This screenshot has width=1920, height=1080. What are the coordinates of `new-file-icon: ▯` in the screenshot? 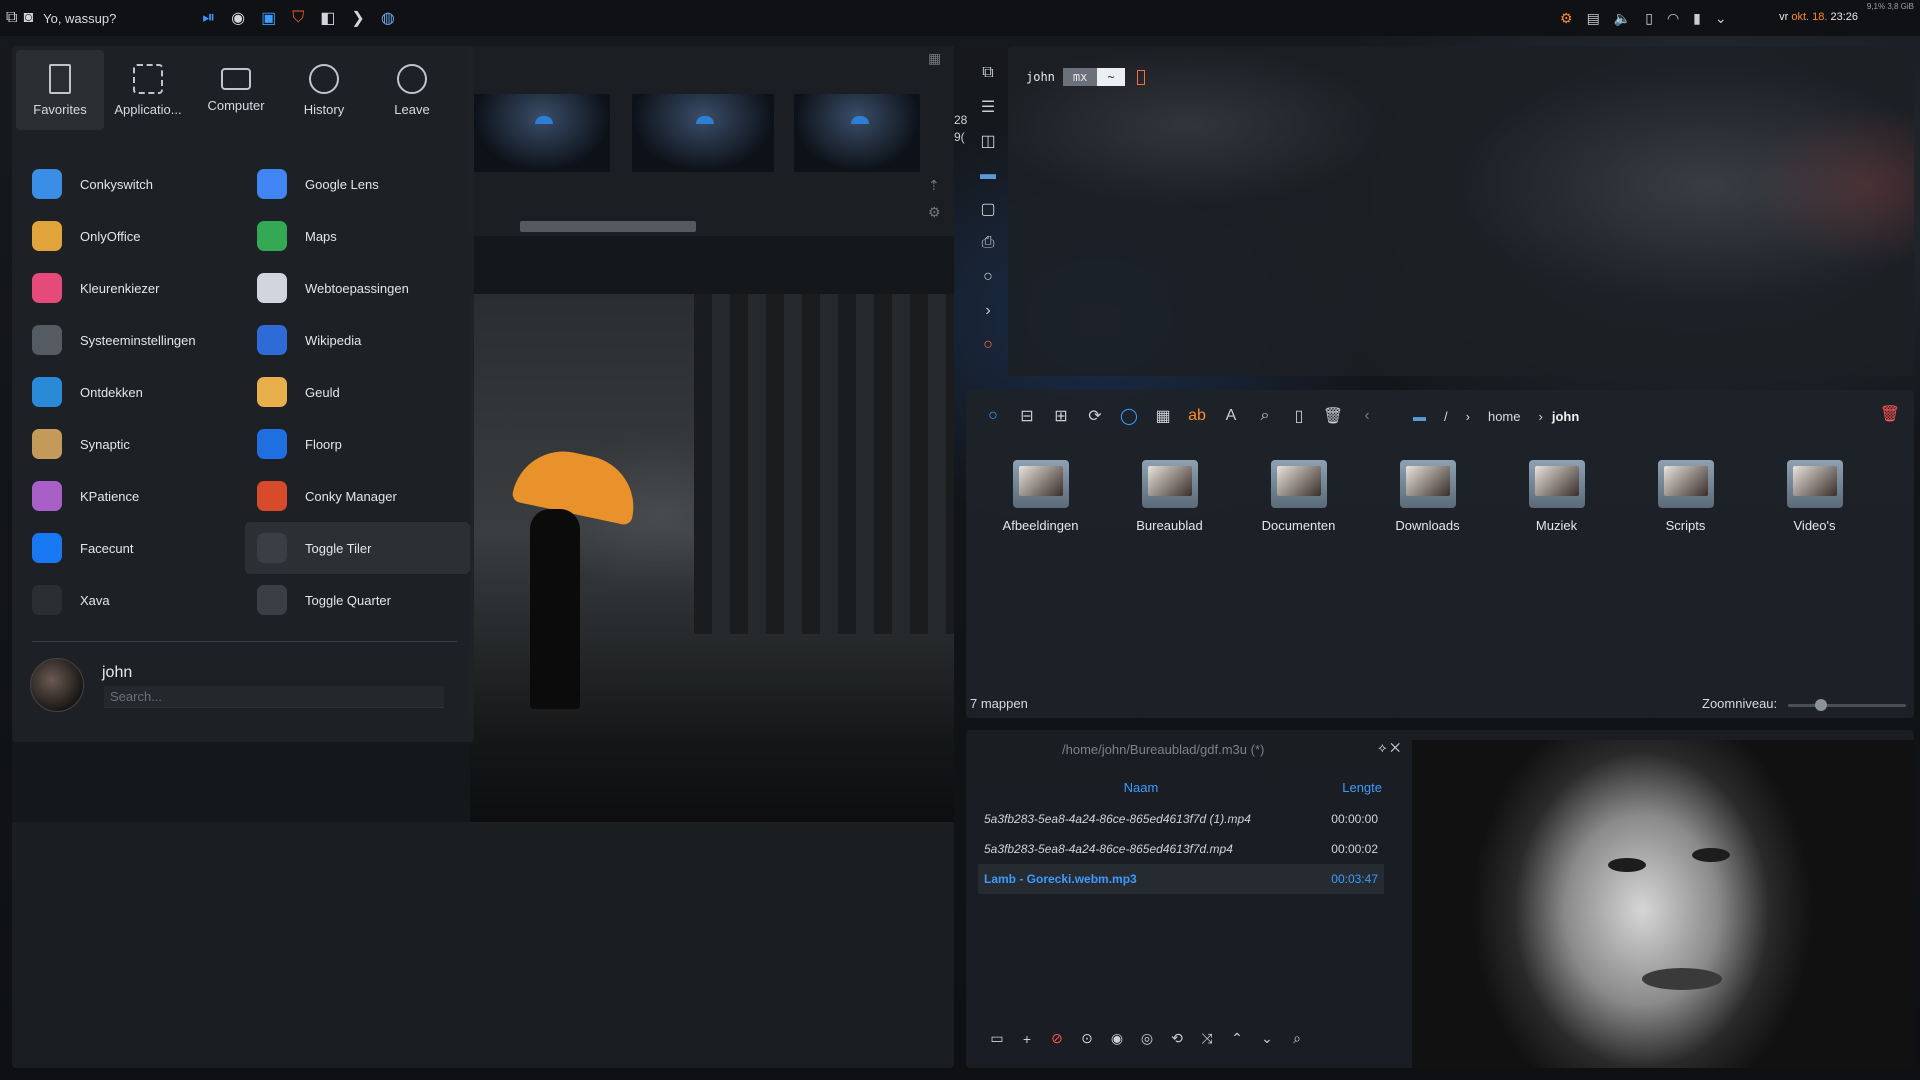 It's located at (1299, 416).